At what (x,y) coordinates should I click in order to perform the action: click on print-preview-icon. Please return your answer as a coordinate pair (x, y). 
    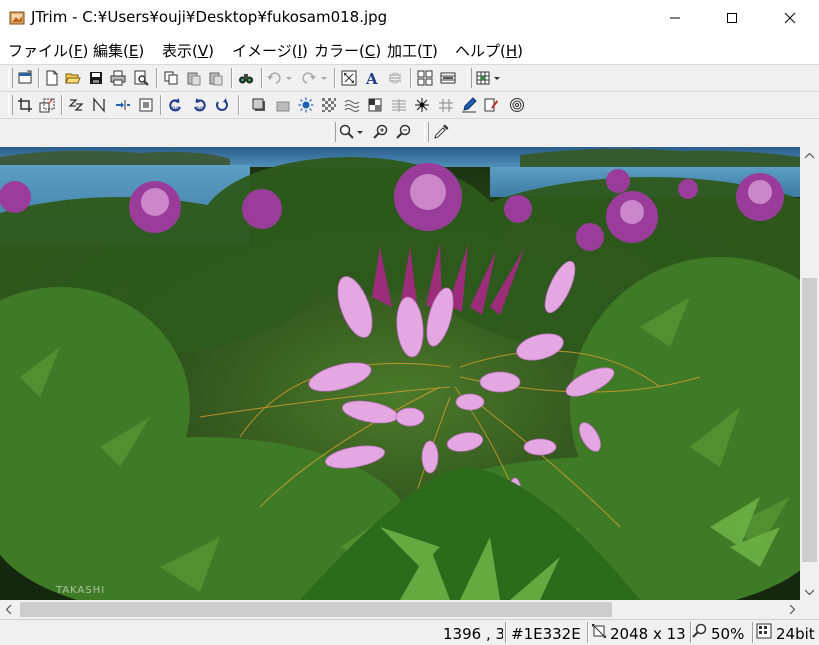
    Looking at the image, I should click on (141, 78).